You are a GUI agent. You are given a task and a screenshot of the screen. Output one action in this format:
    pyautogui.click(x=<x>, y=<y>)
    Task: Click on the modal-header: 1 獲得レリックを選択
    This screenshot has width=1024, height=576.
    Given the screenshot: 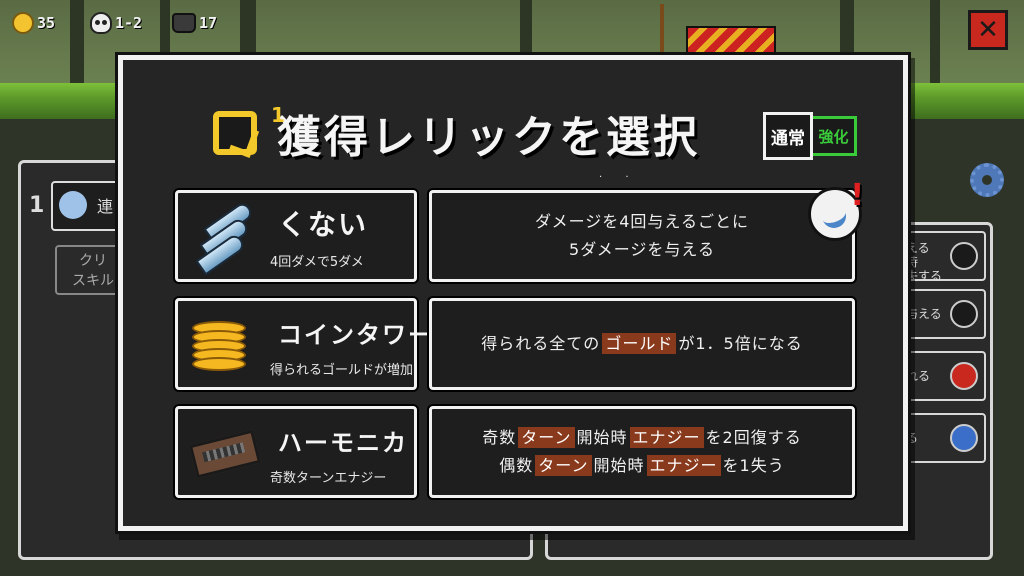 What is the action you would take?
    pyautogui.click(x=456, y=133)
    